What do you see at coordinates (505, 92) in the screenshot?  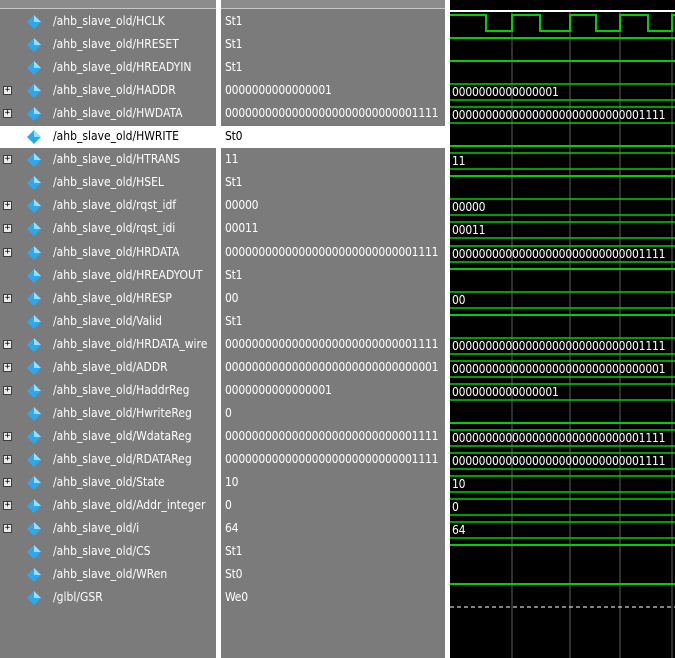 I see `bus-value-label: 0000000000000001` at bounding box center [505, 92].